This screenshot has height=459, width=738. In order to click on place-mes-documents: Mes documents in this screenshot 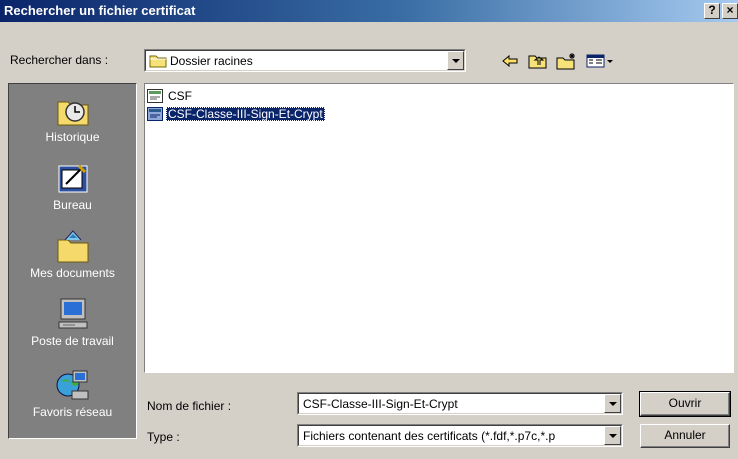, I will do `click(72, 254)`.